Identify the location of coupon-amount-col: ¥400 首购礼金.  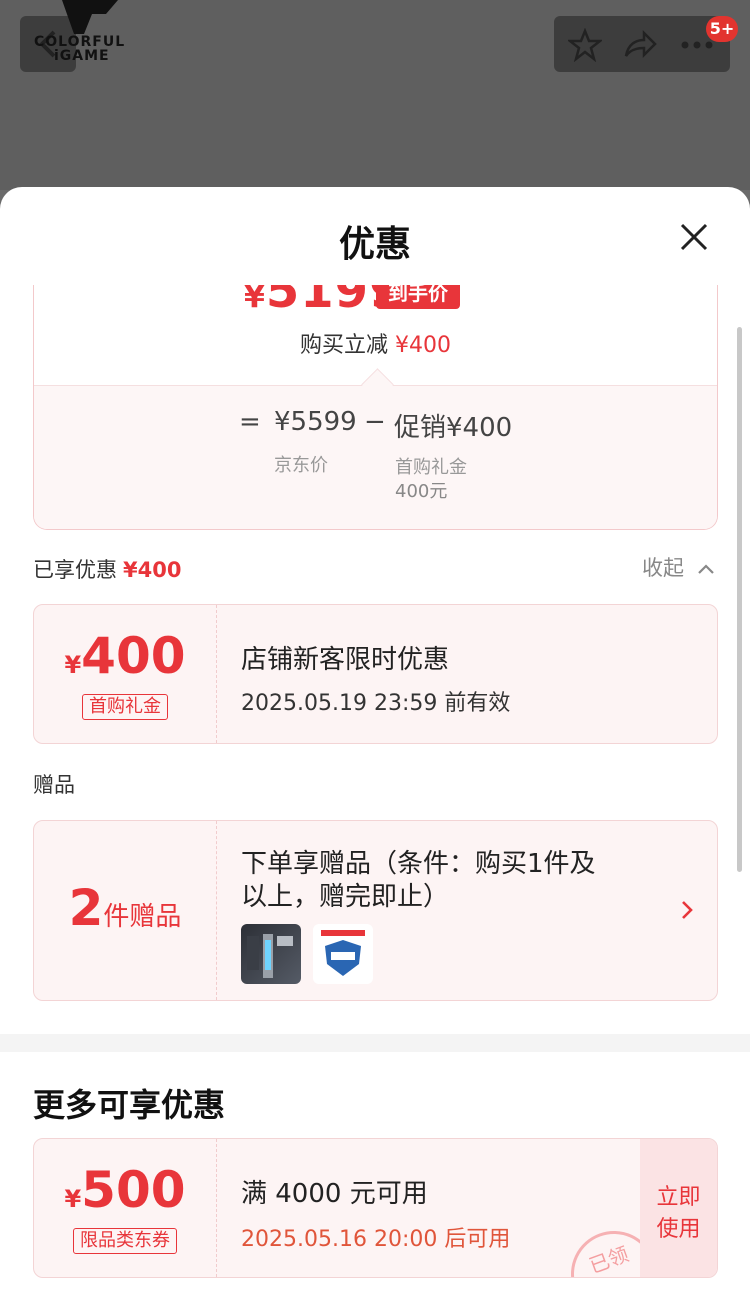
(125, 674).